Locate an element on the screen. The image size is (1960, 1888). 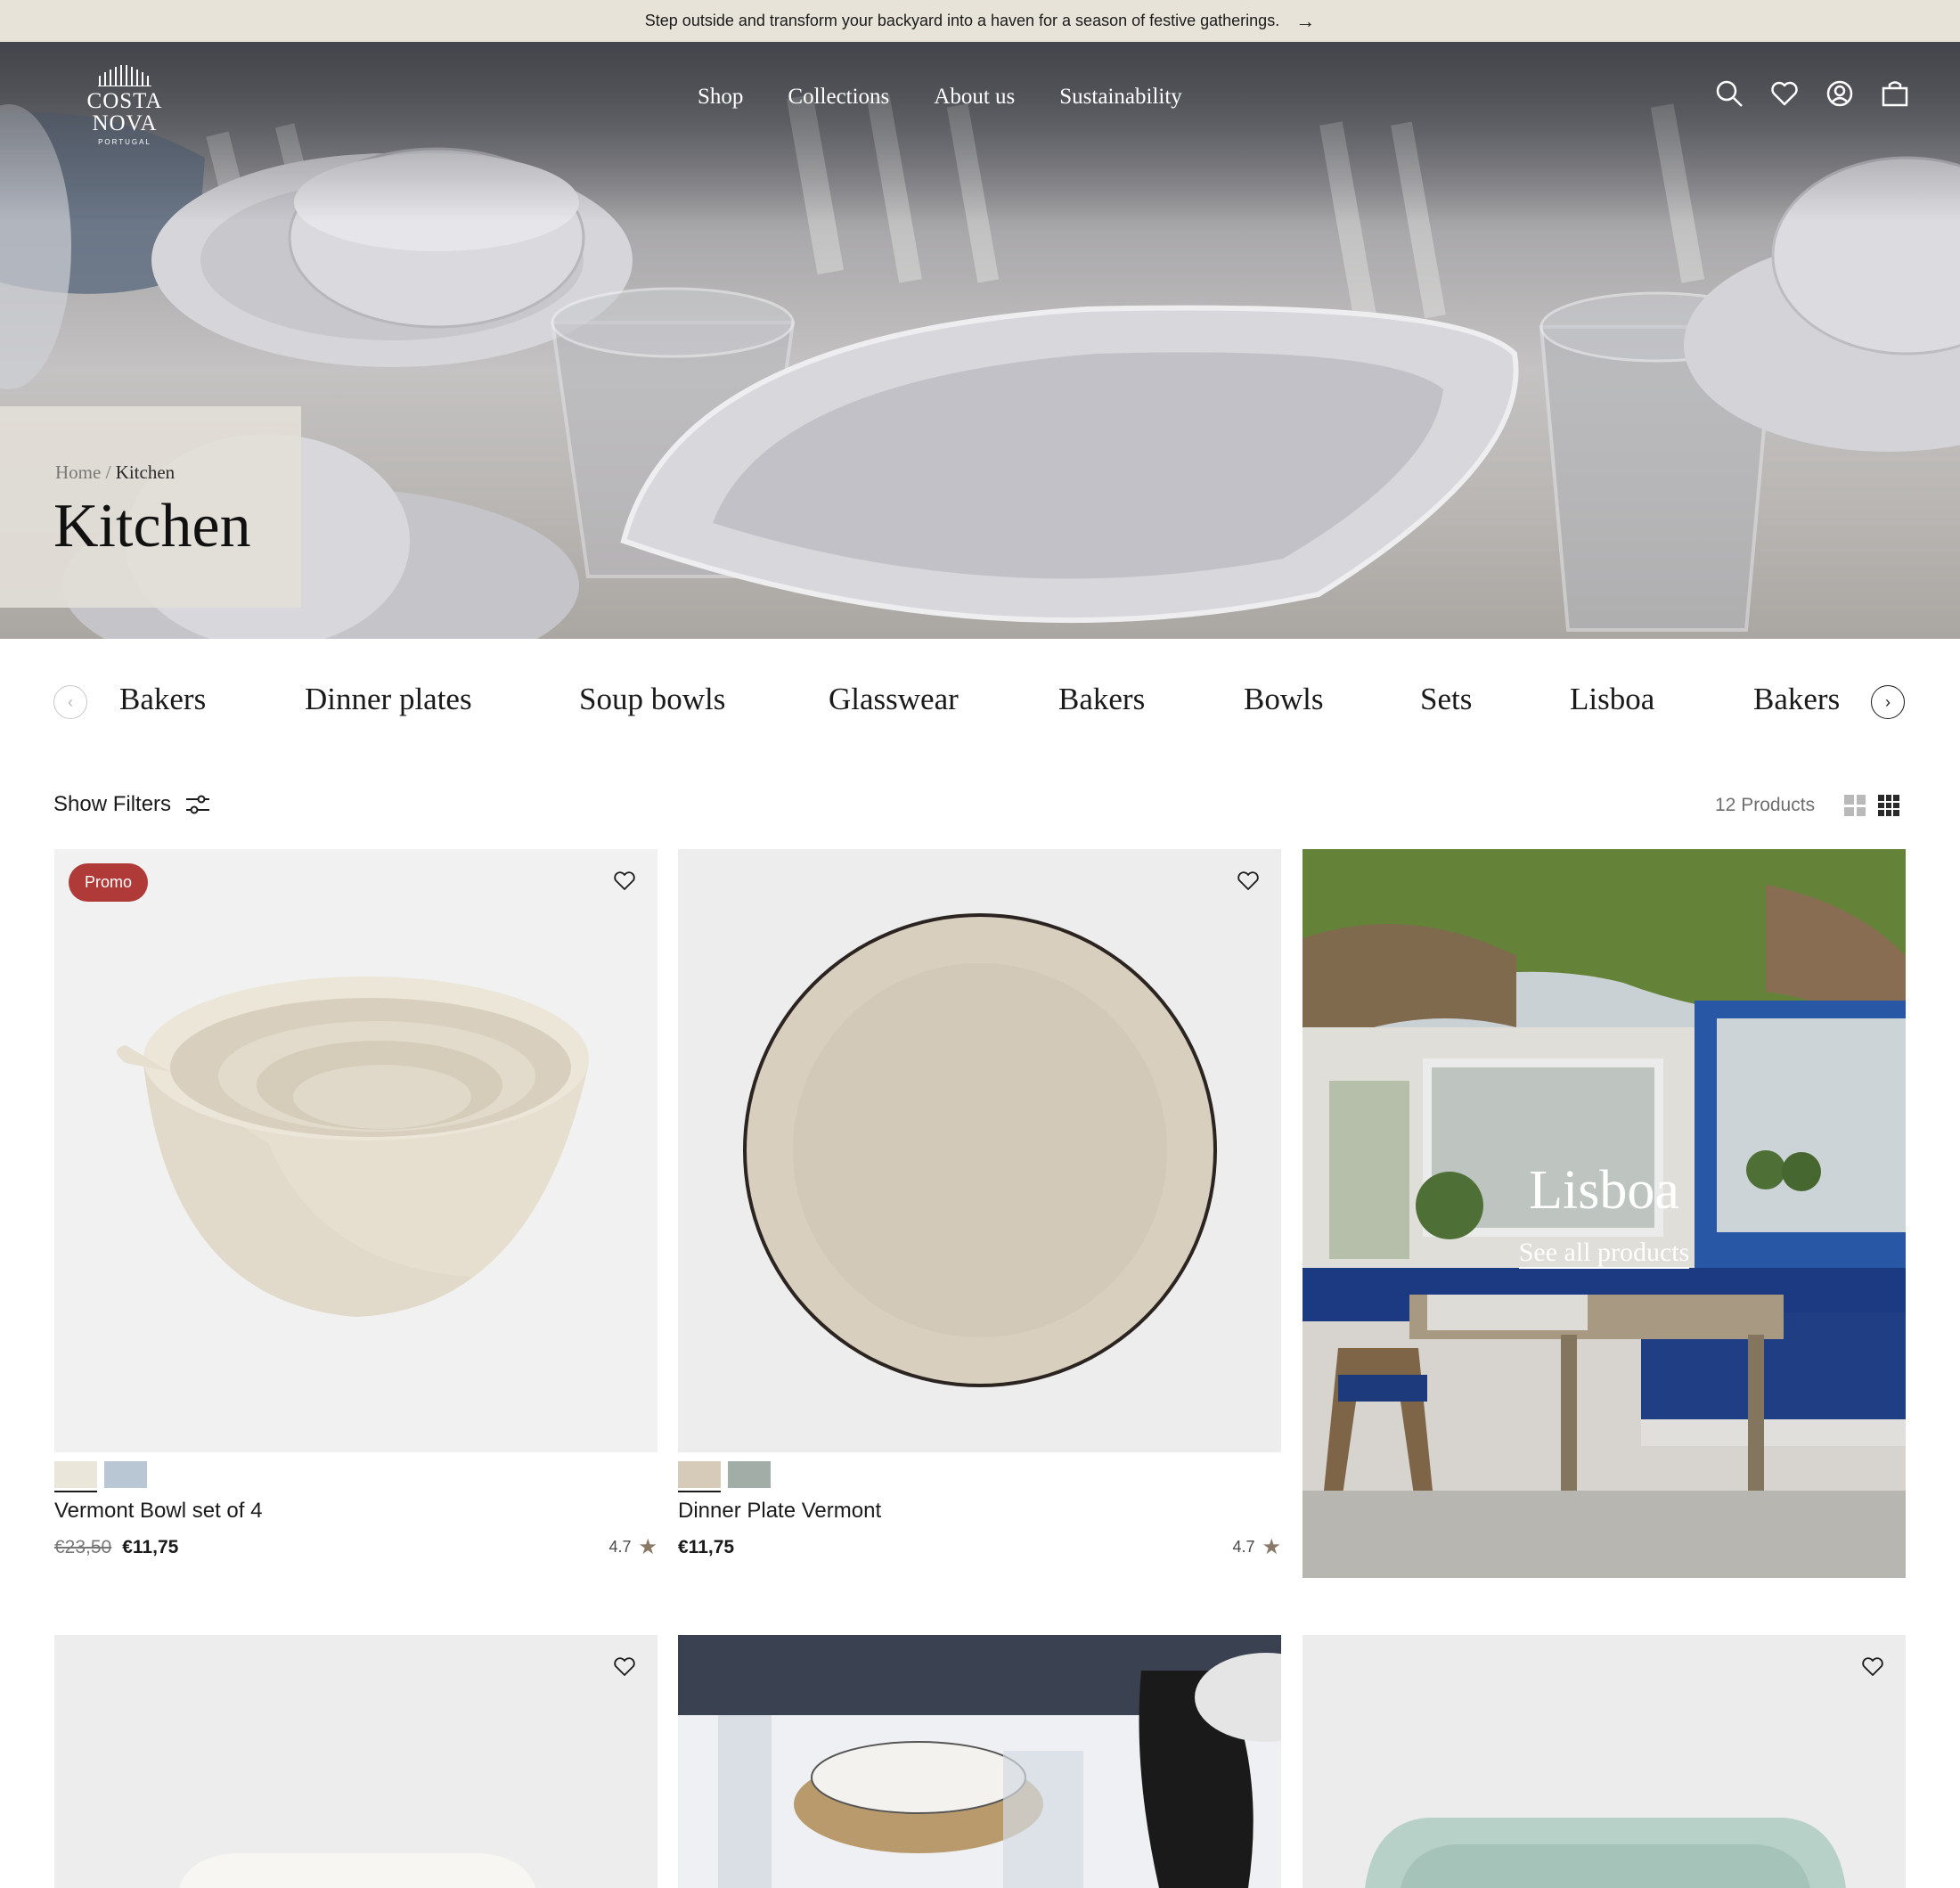
show-filters-button: Show Filters is located at coordinates (131, 805).